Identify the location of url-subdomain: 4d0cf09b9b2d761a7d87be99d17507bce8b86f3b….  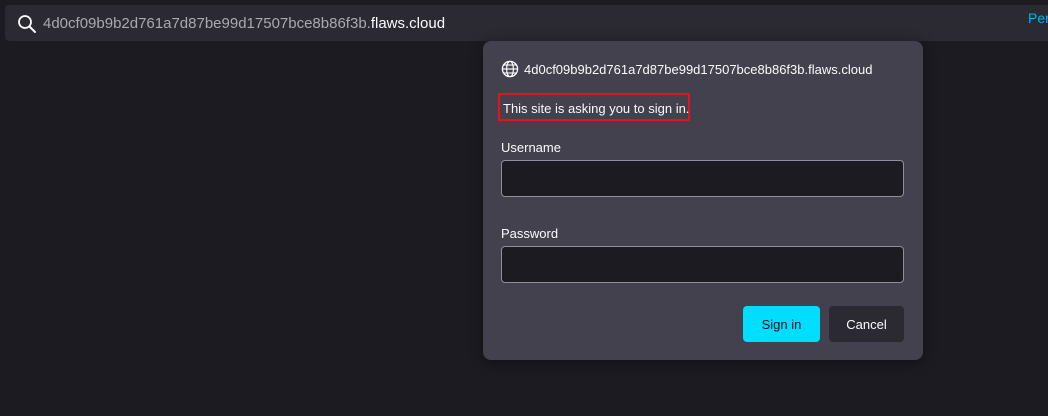
(207, 23).